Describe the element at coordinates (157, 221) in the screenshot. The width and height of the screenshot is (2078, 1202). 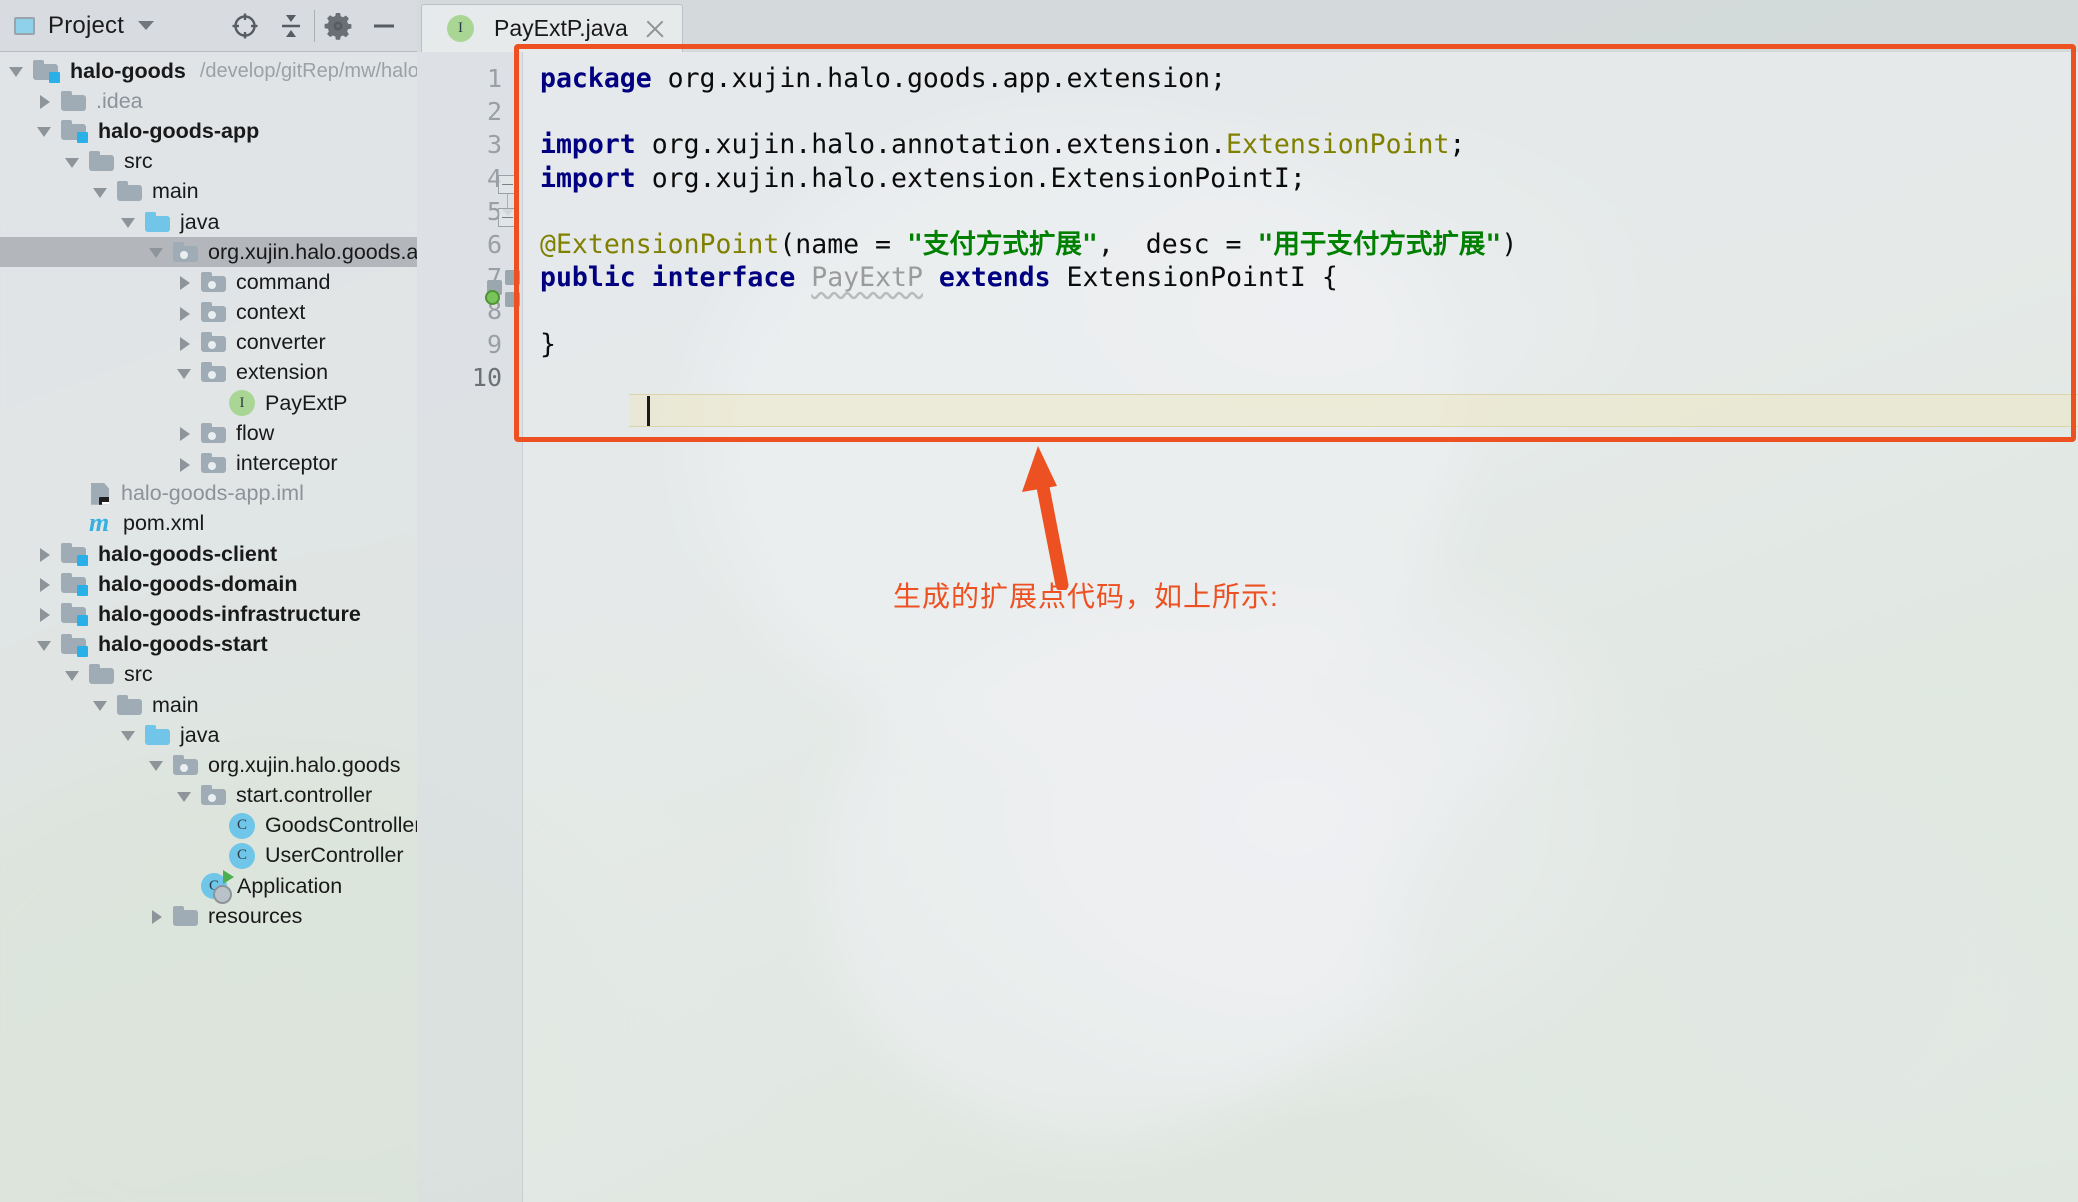
I see `source-folder-icon` at that location.